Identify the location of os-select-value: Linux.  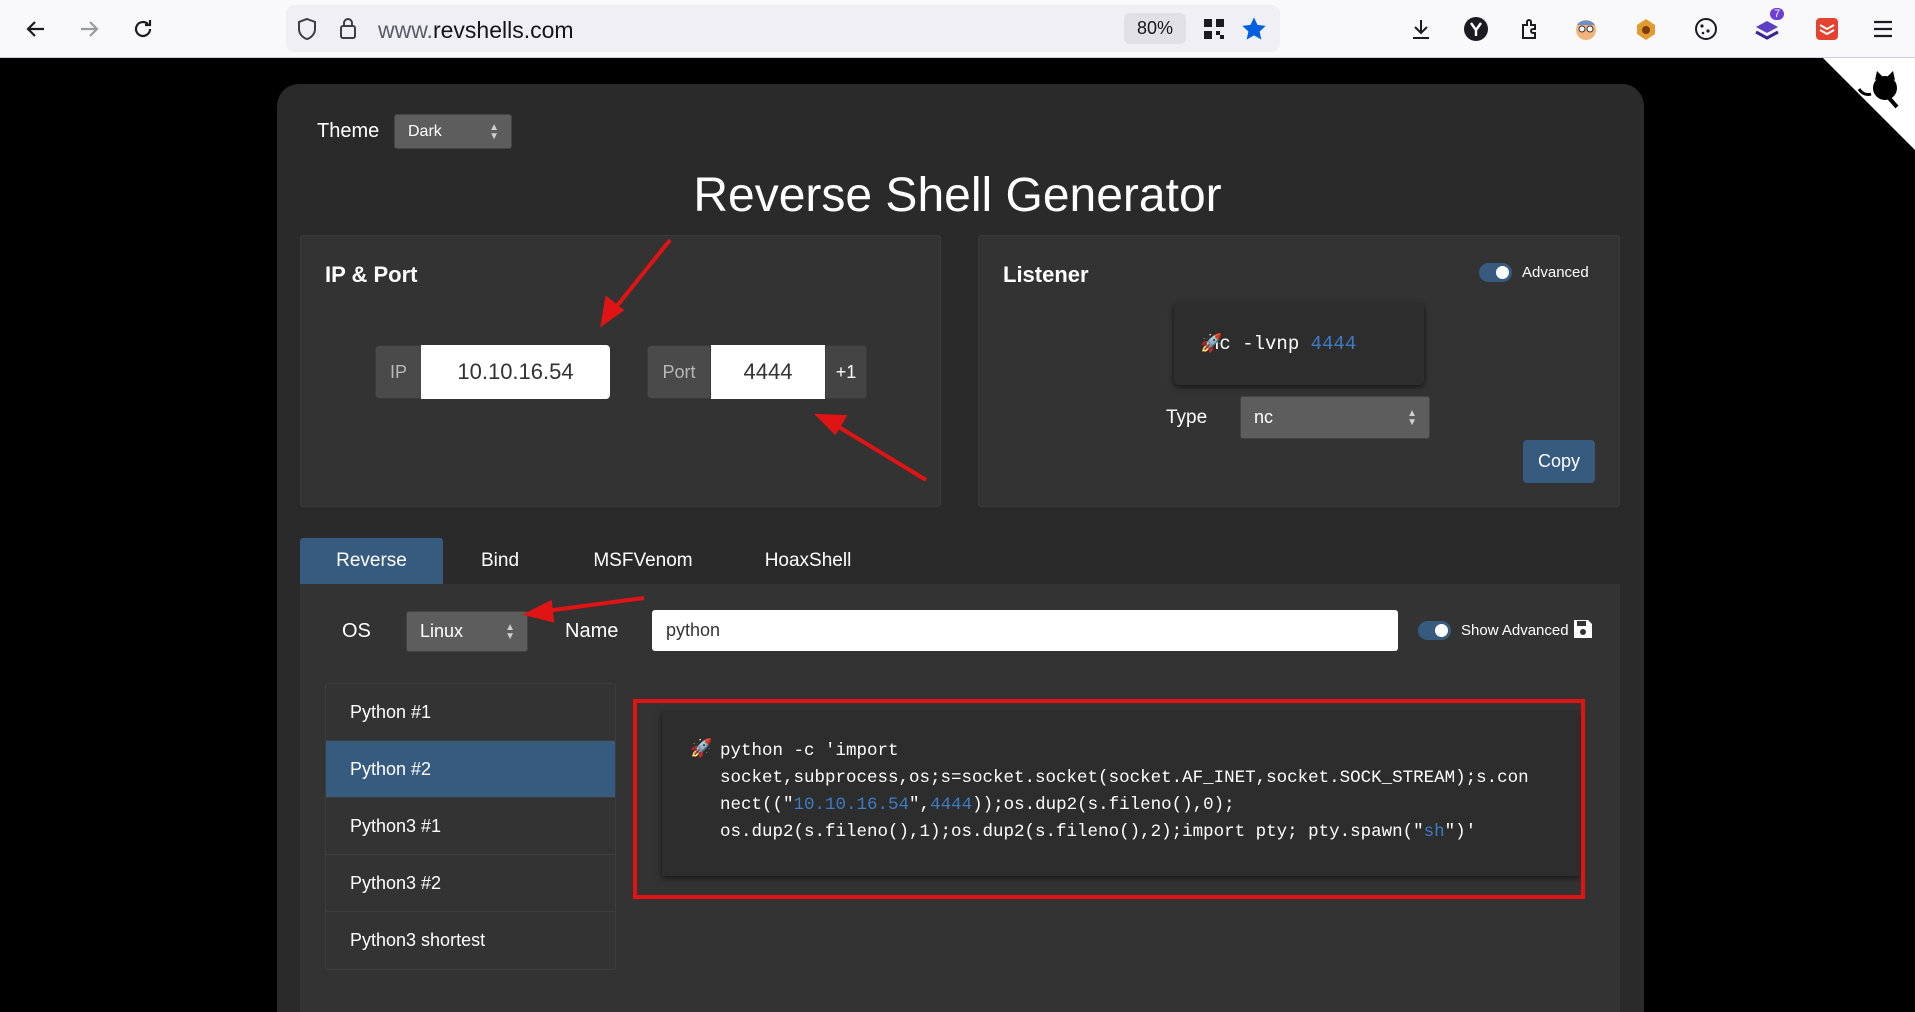
(442, 631).